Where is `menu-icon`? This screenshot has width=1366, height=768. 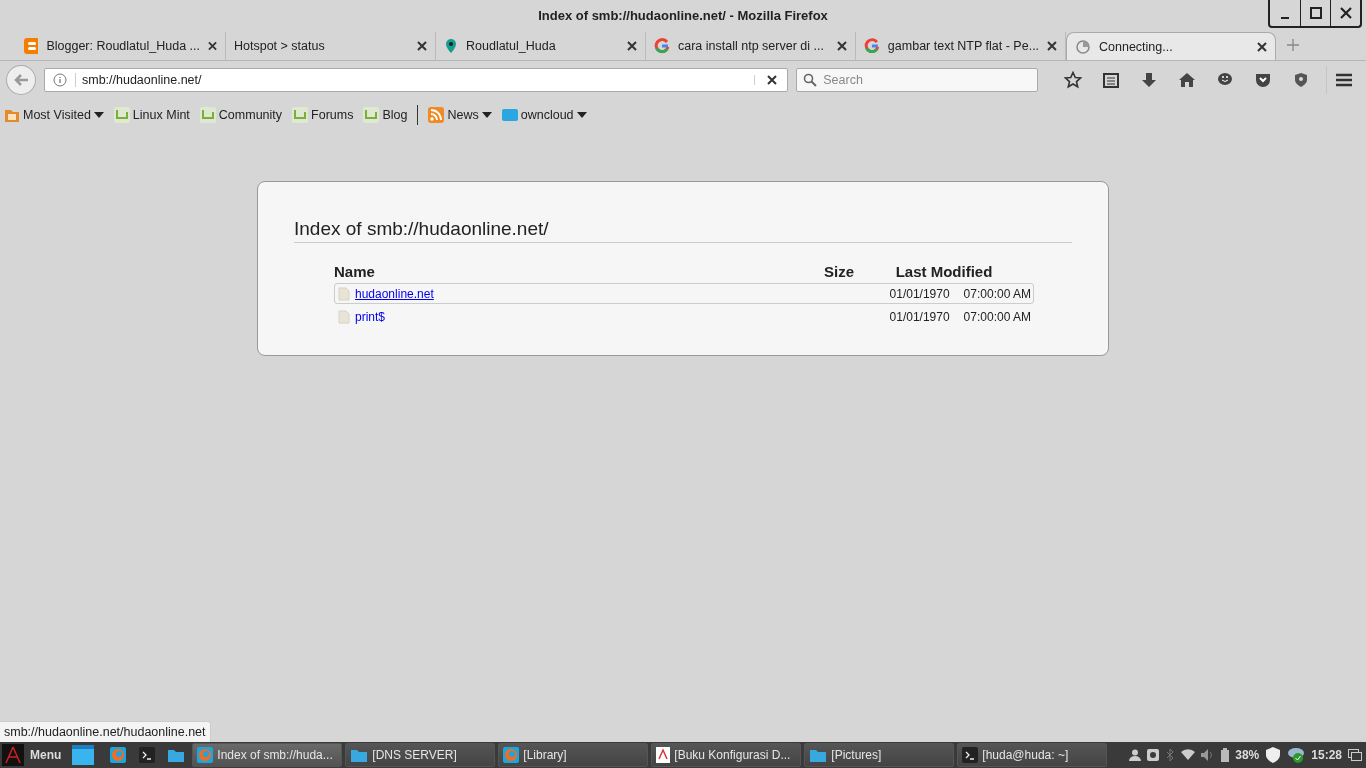
menu-icon is located at coordinates (1343, 80).